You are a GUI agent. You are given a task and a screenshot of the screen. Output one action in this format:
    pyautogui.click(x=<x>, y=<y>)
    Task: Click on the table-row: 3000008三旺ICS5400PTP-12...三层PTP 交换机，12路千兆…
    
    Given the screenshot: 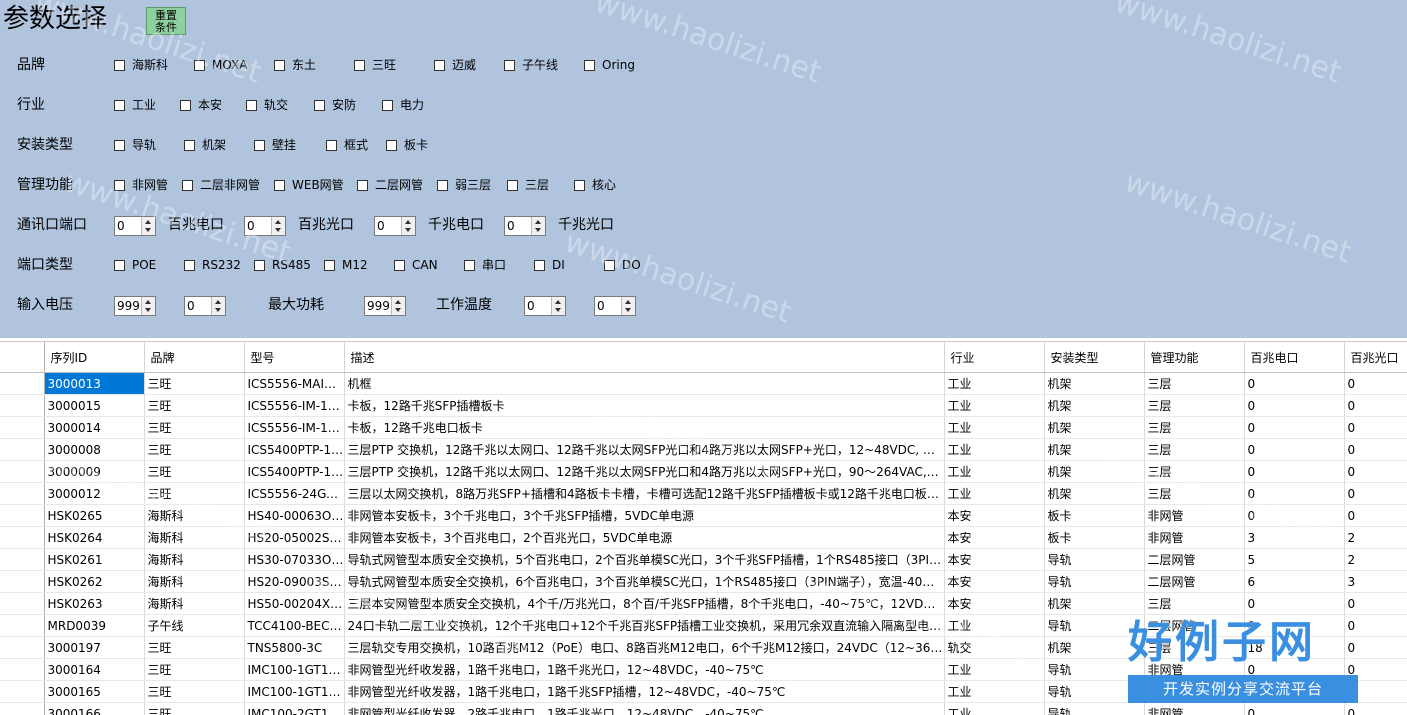 What is the action you would take?
    pyautogui.click(x=703, y=450)
    